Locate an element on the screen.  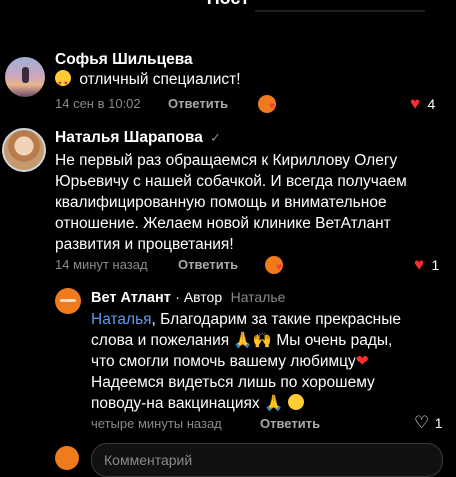
comment-time: 14 минут назад is located at coordinates (101, 264).